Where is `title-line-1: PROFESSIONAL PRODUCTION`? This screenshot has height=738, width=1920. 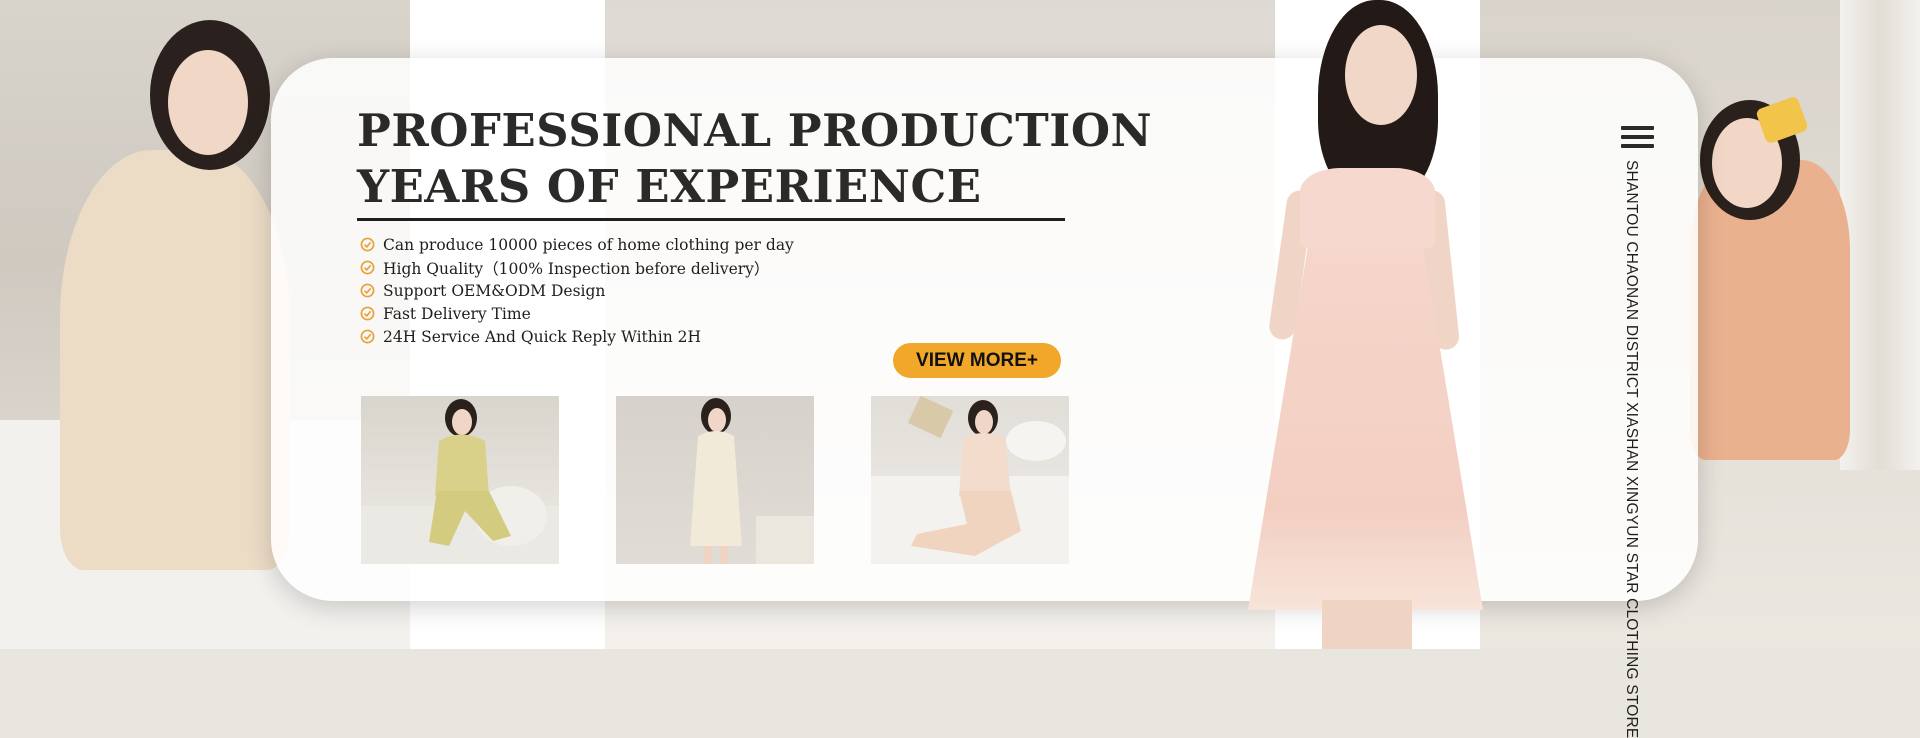 title-line-1: PROFESSIONAL PRODUCTION is located at coordinates (755, 130).